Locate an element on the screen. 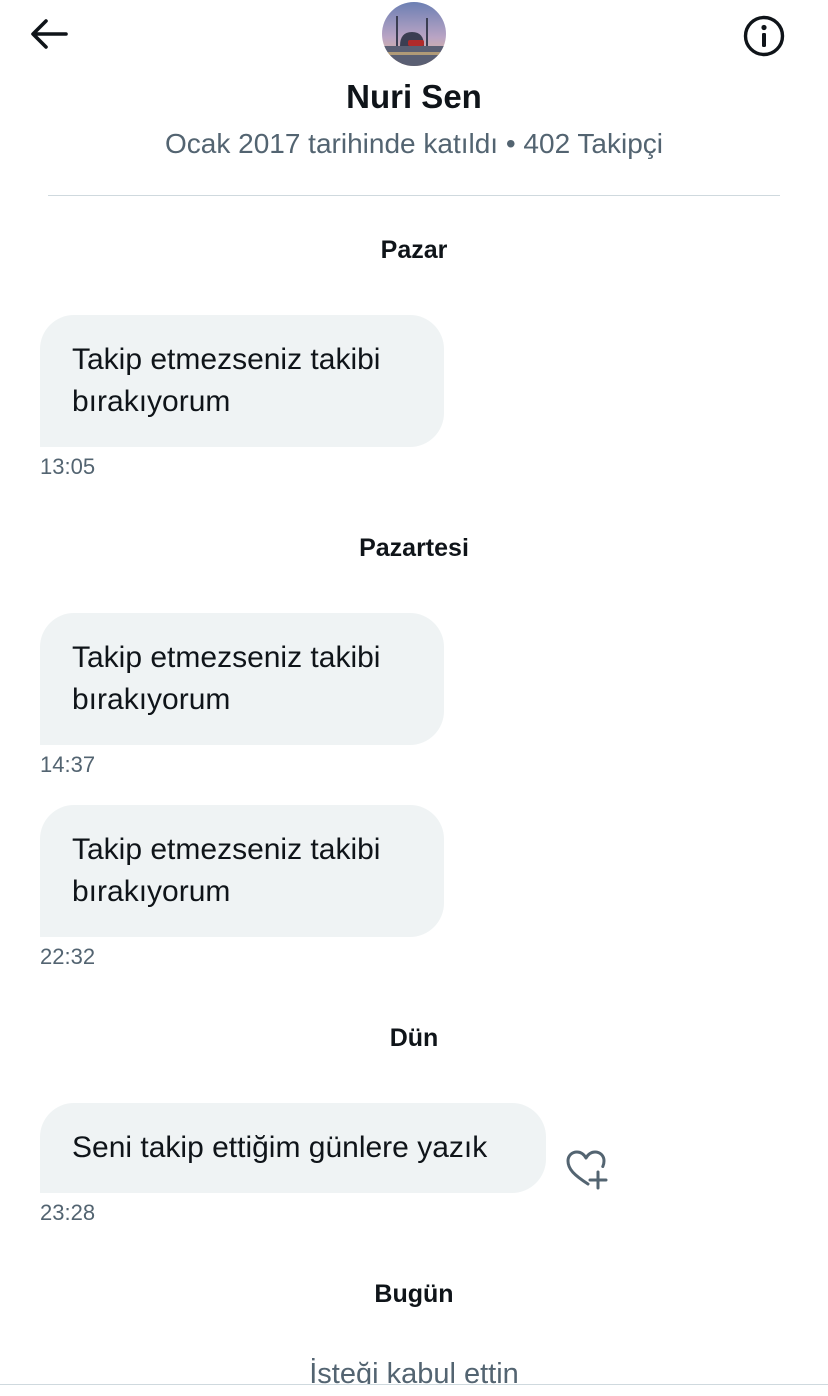  message-bubble: Seni takip ettiğim günlere yazık is located at coordinates (293, 1148).